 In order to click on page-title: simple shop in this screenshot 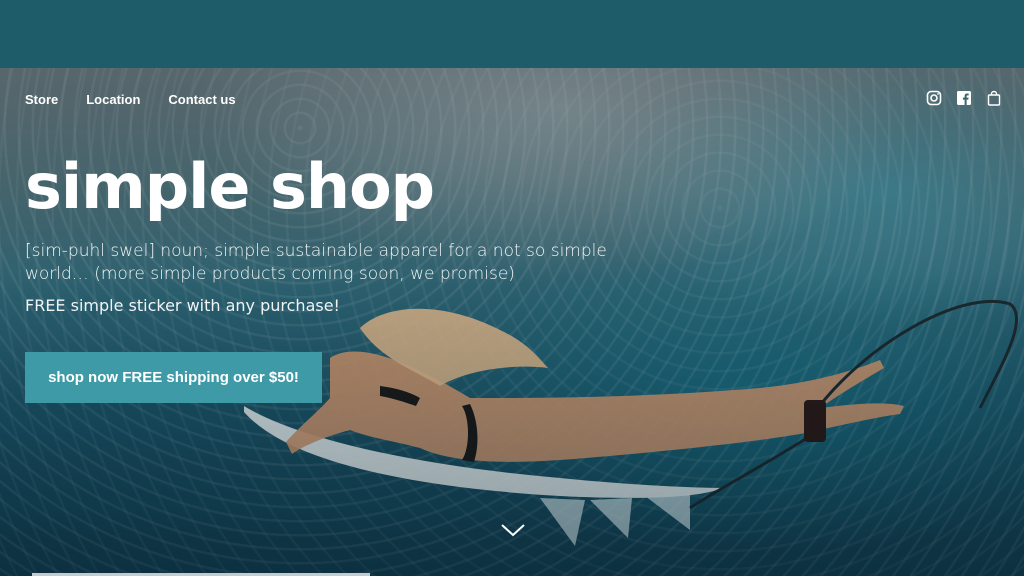, I will do `click(230, 186)`.